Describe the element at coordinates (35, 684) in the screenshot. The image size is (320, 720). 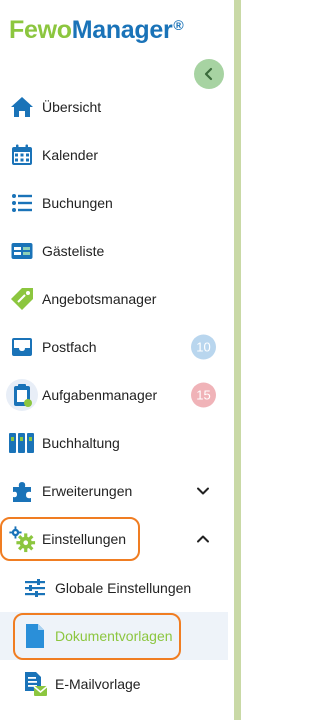
I see `email-template-icon` at that location.